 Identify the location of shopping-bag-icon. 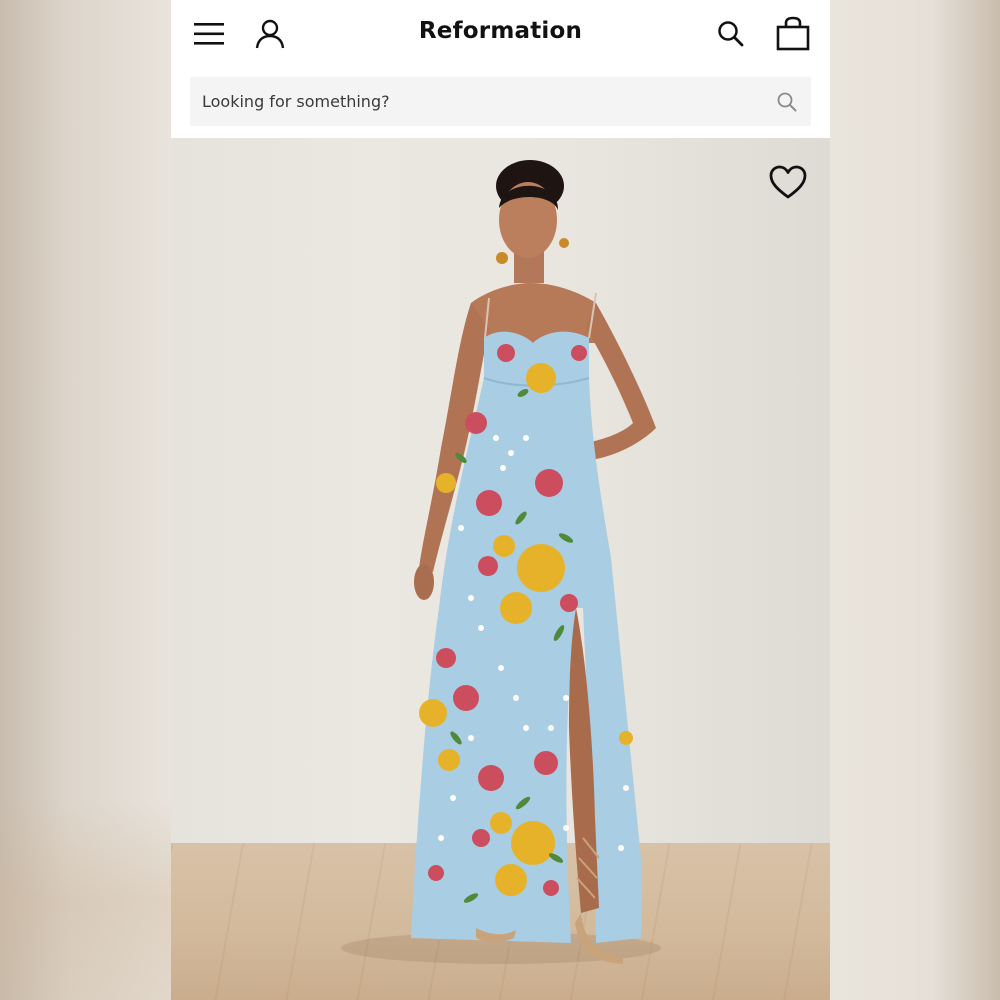
(793, 33).